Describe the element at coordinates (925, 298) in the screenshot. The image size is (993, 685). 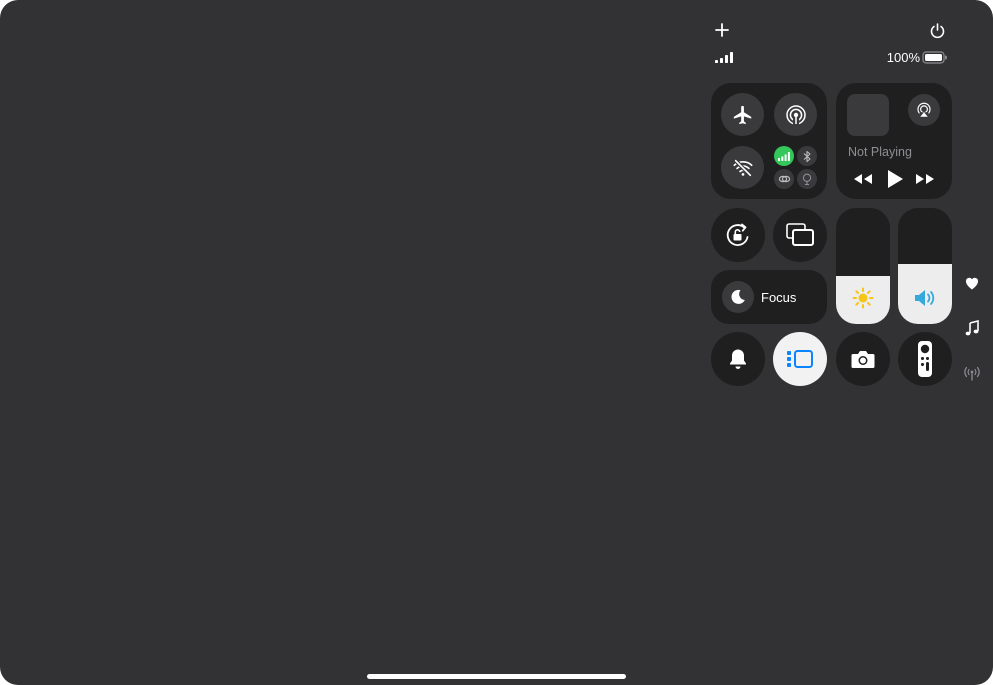
I see `speaker-icon` at that location.